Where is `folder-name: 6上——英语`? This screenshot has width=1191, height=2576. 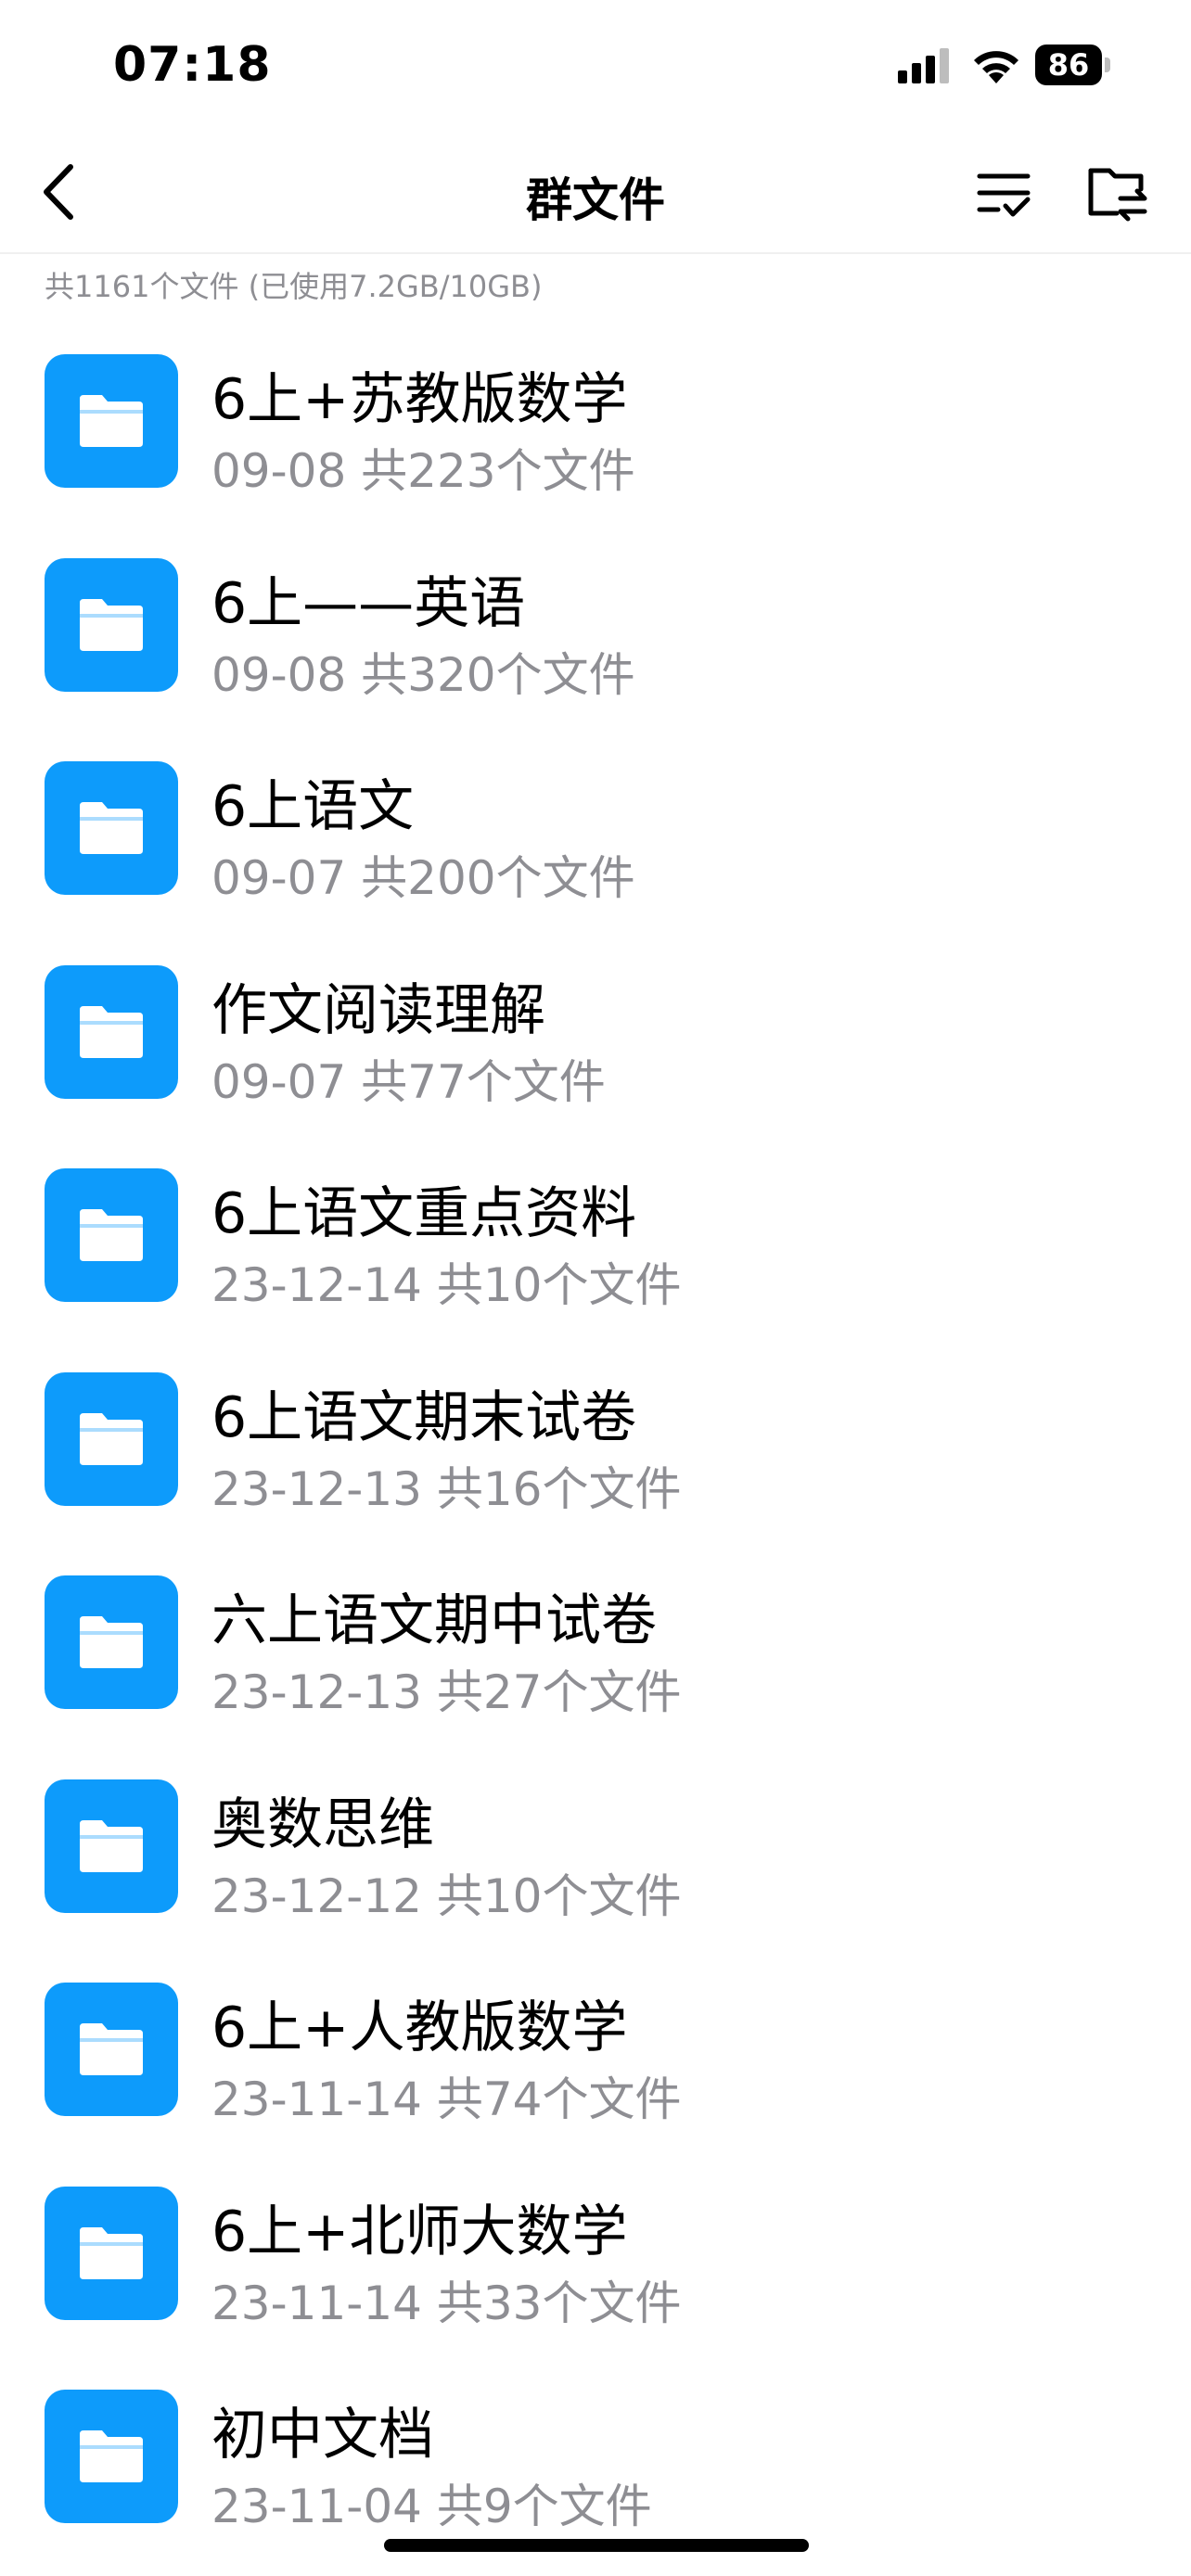
folder-name: 6上——英语 is located at coordinates (368, 603).